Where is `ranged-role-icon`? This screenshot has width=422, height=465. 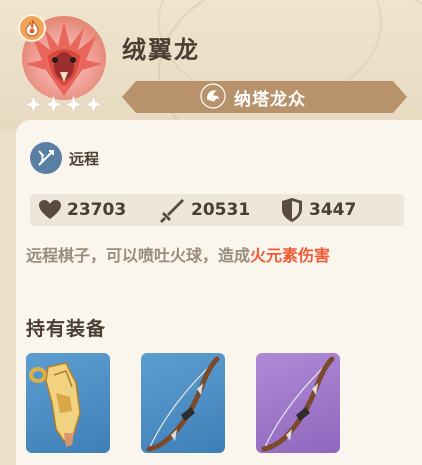
ranged-role-icon is located at coordinates (46, 158).